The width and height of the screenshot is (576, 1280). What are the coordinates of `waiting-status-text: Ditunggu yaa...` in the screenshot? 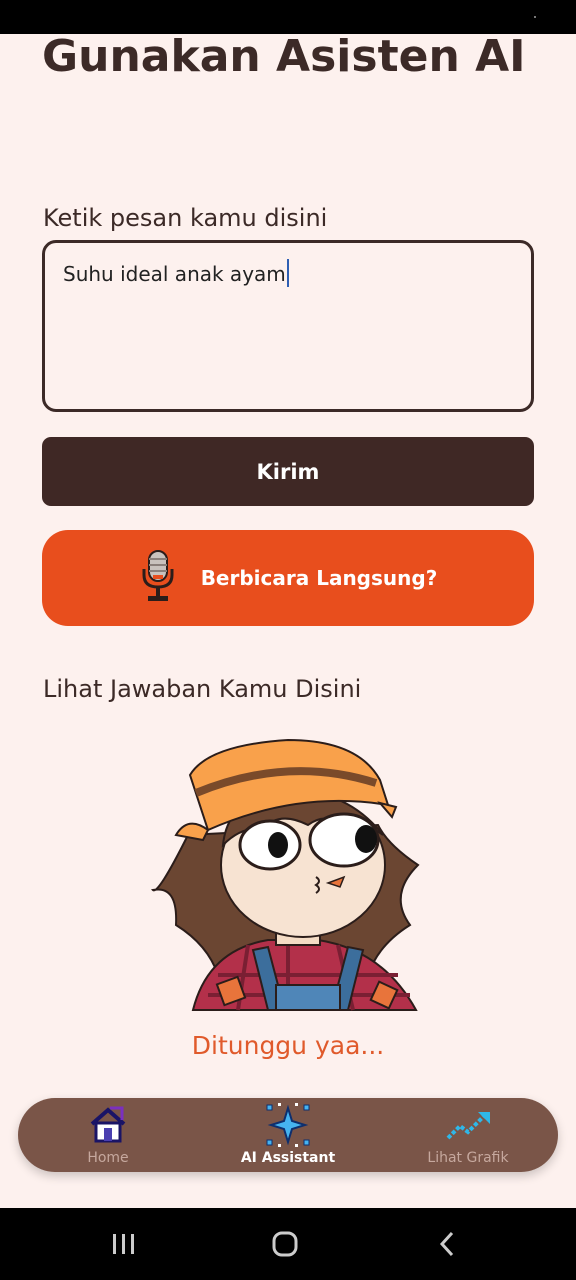 It's located at (288, 1045).